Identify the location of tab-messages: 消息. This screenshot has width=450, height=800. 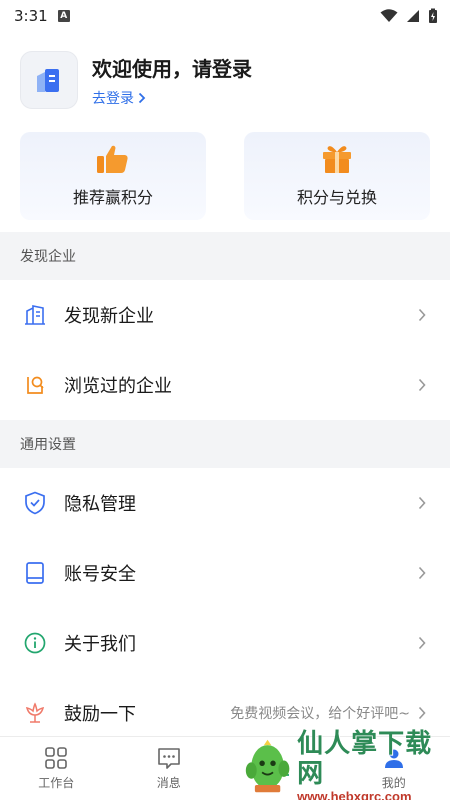
(169, 768).